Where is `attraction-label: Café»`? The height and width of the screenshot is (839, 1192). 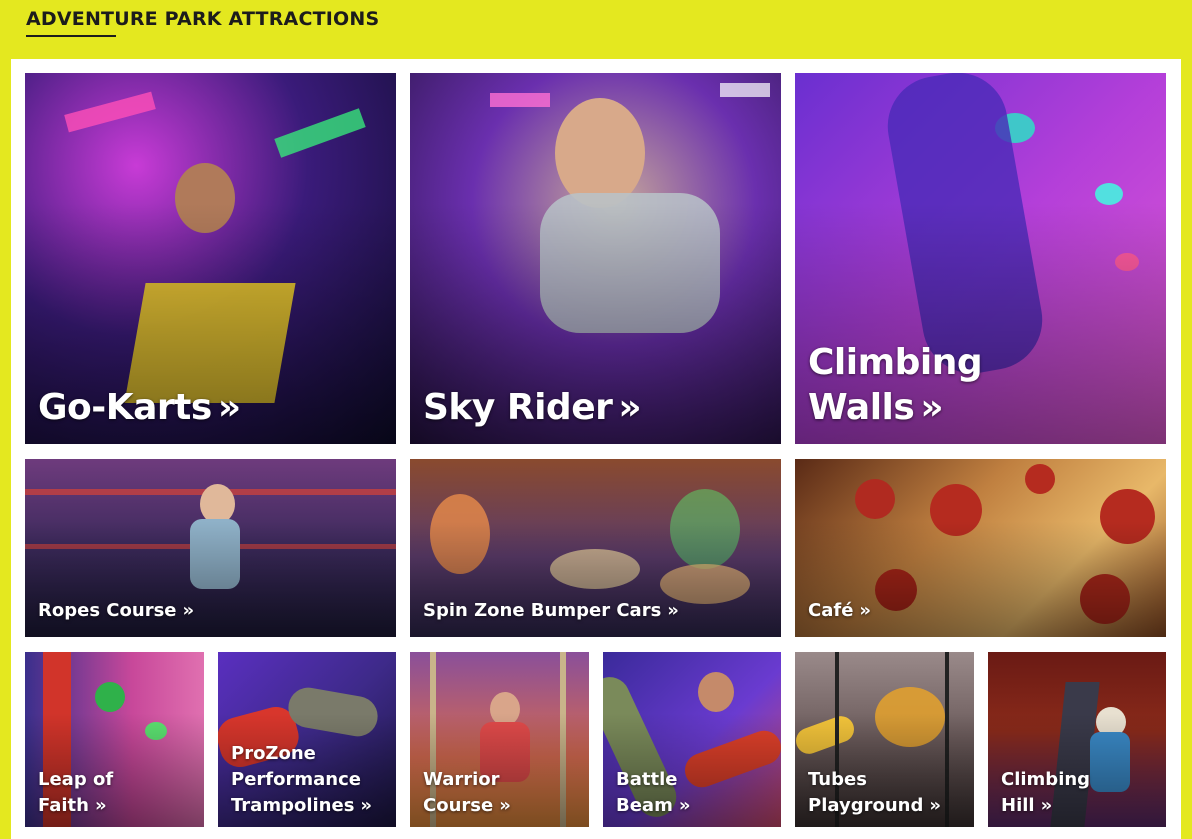
attraction-label: Café» is located at coordinates (840, 610).